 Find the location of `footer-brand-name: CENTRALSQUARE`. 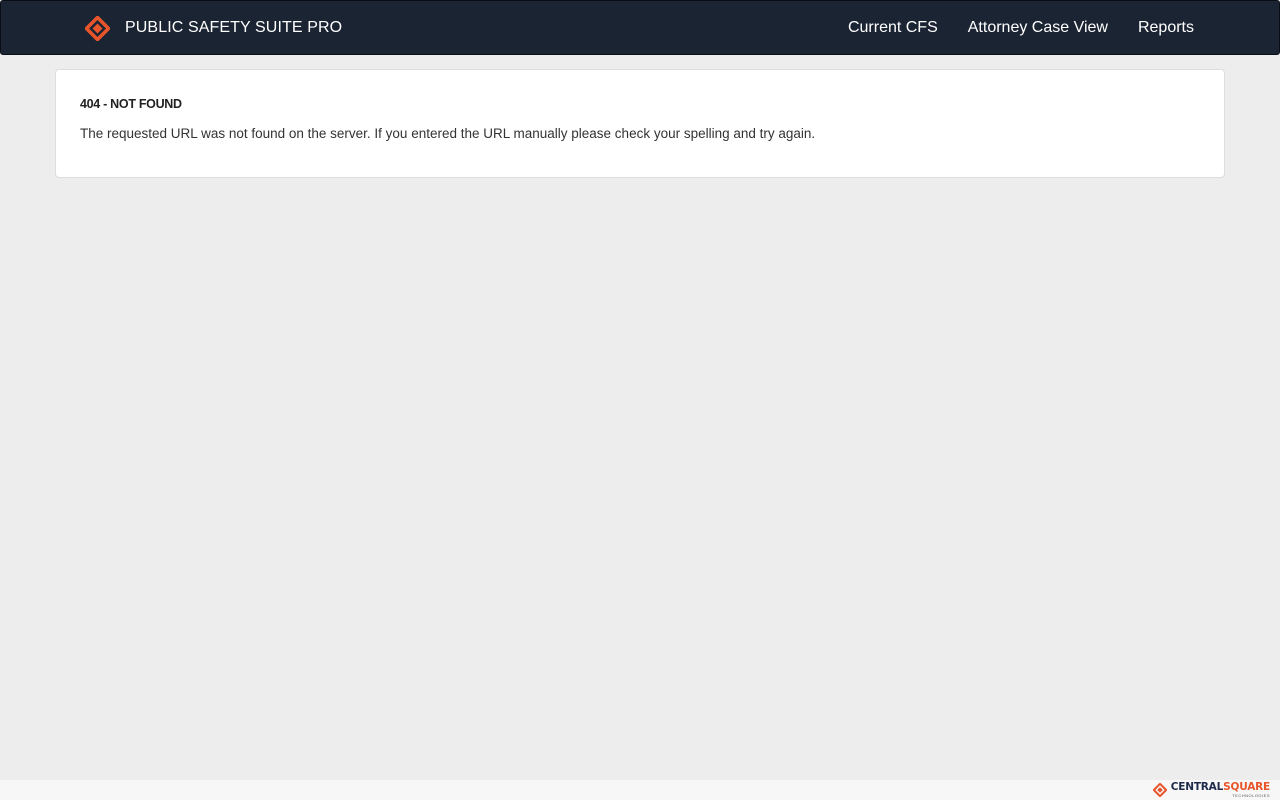

footer-brand-name: CENTRALSQUARE is located at coordinates (1220, 787).